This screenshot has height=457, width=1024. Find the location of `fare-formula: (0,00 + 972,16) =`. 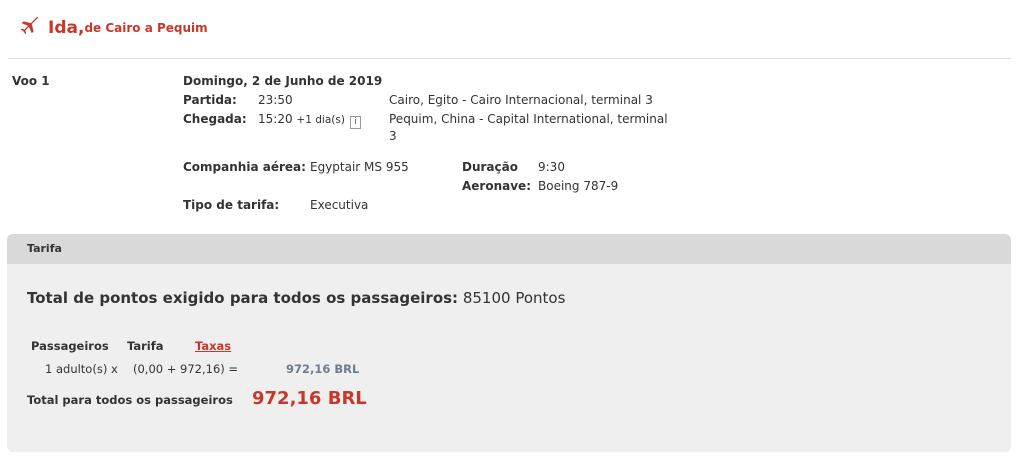

fare-formula: (0,00 + 972,16) = is located at coordinates (186, 369).